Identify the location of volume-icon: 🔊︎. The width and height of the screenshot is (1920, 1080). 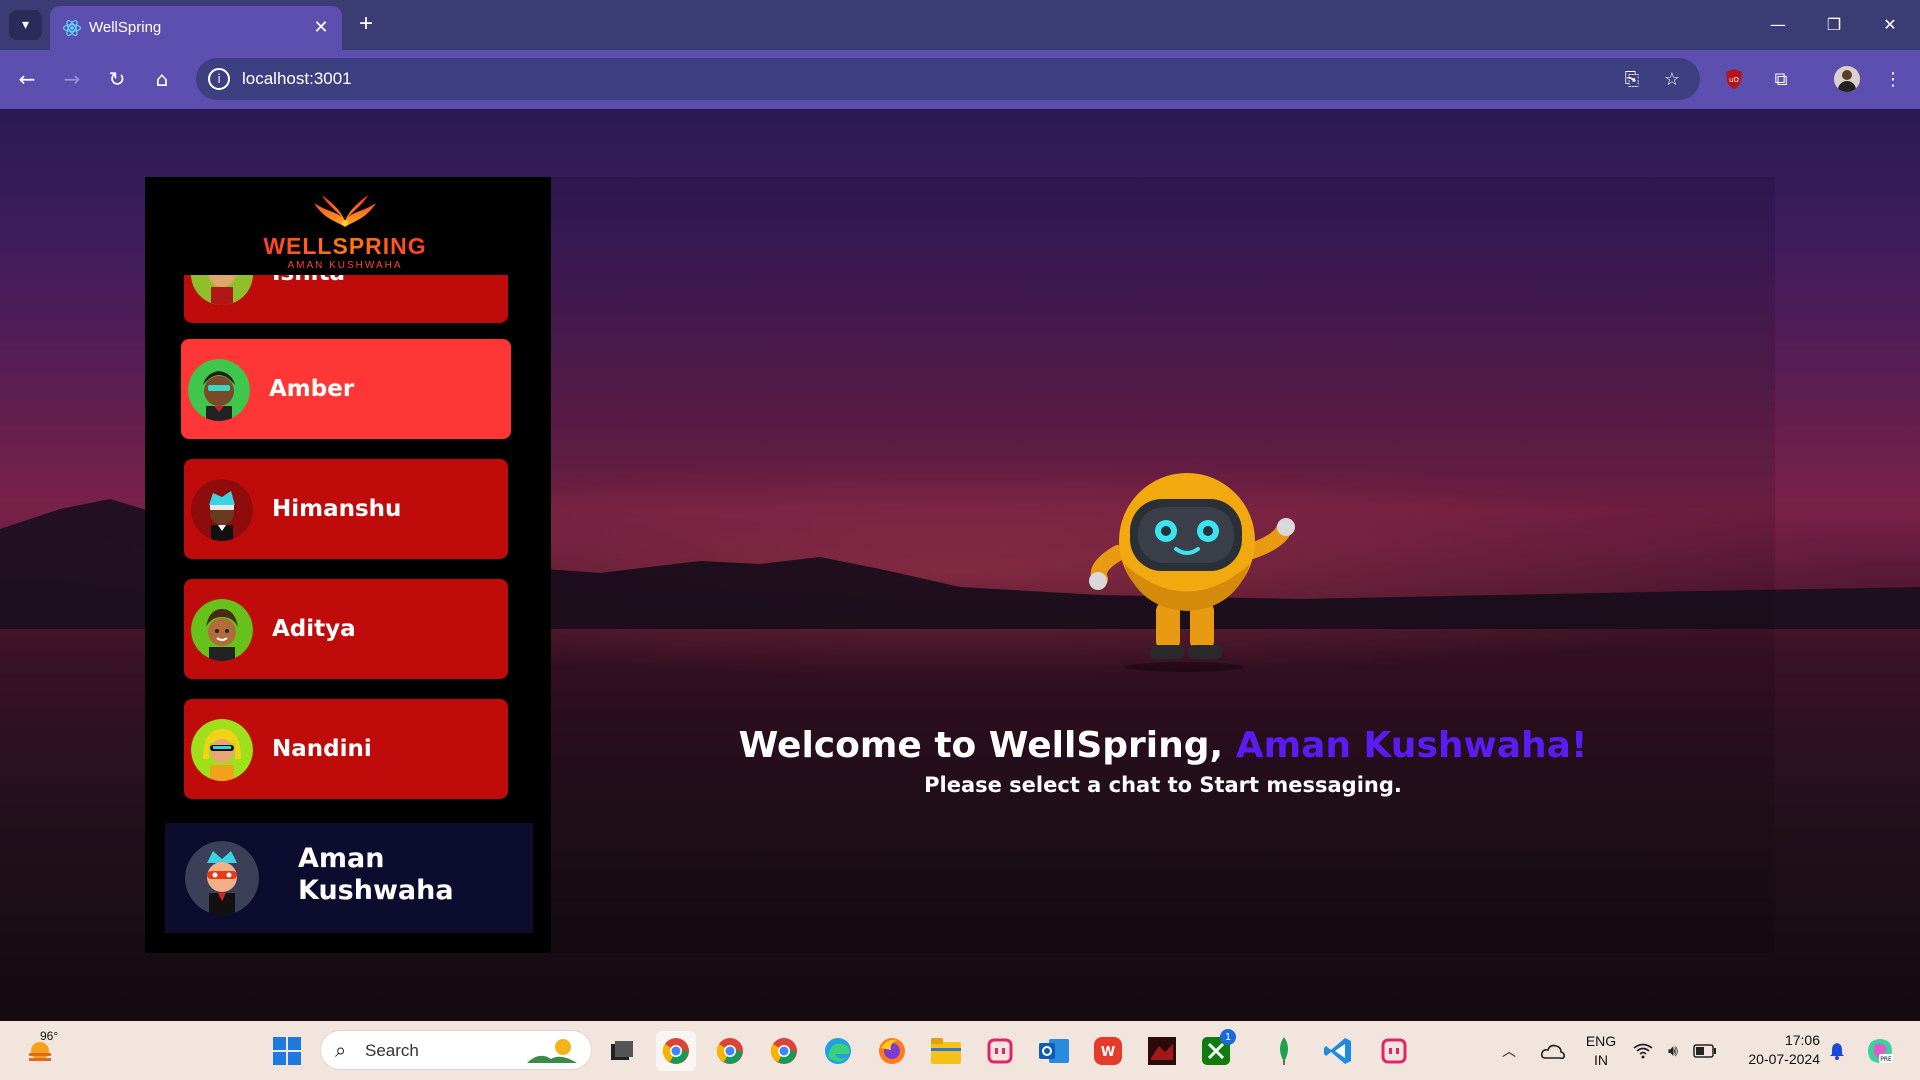
(1673, 1051).